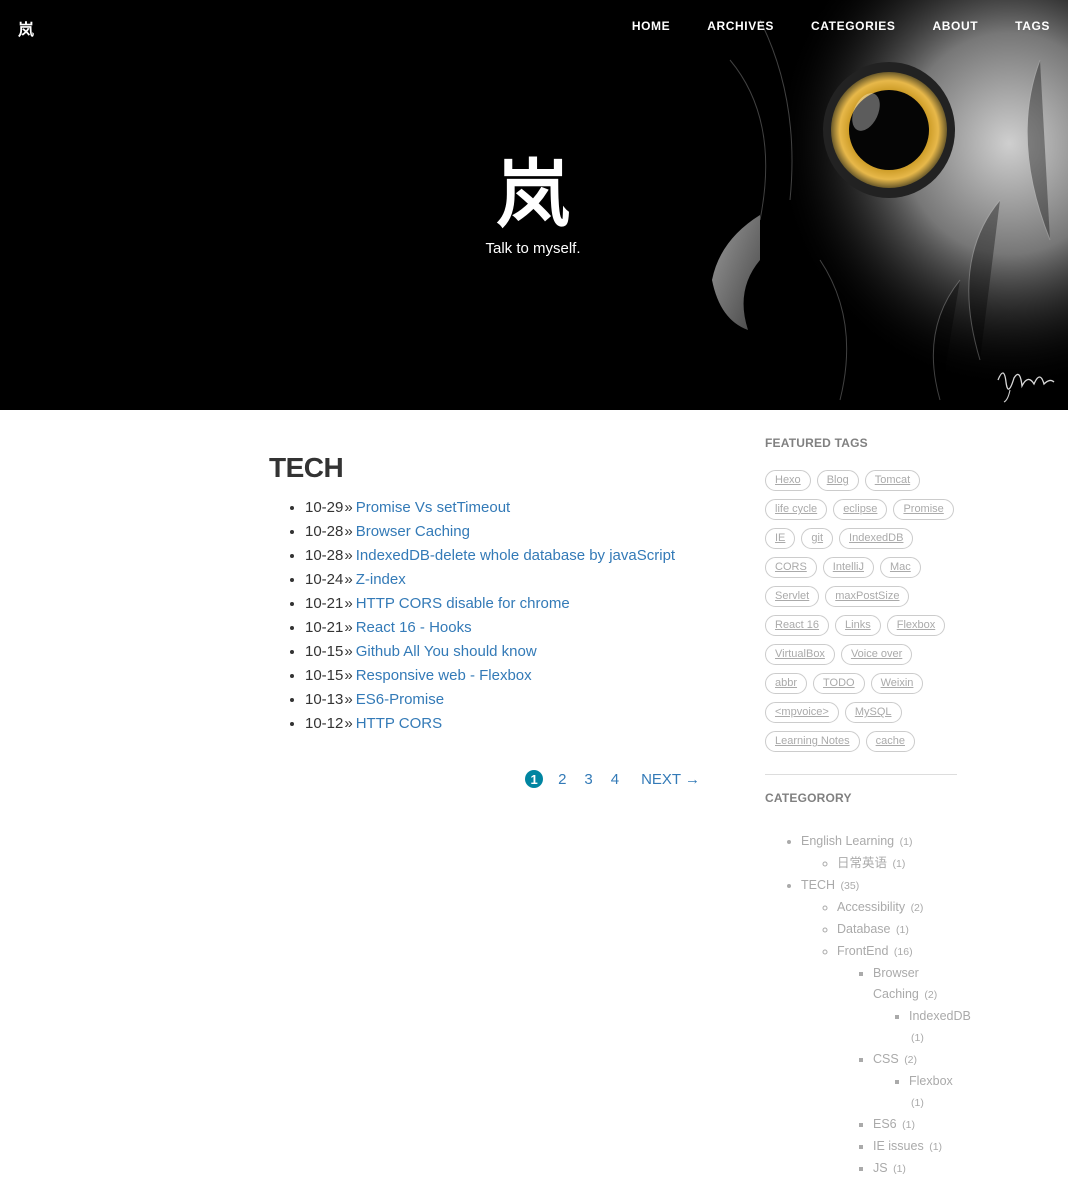  Describe the element at coordinates (818, 885) in the screenshot. I see `category-link: TECH` at that location.